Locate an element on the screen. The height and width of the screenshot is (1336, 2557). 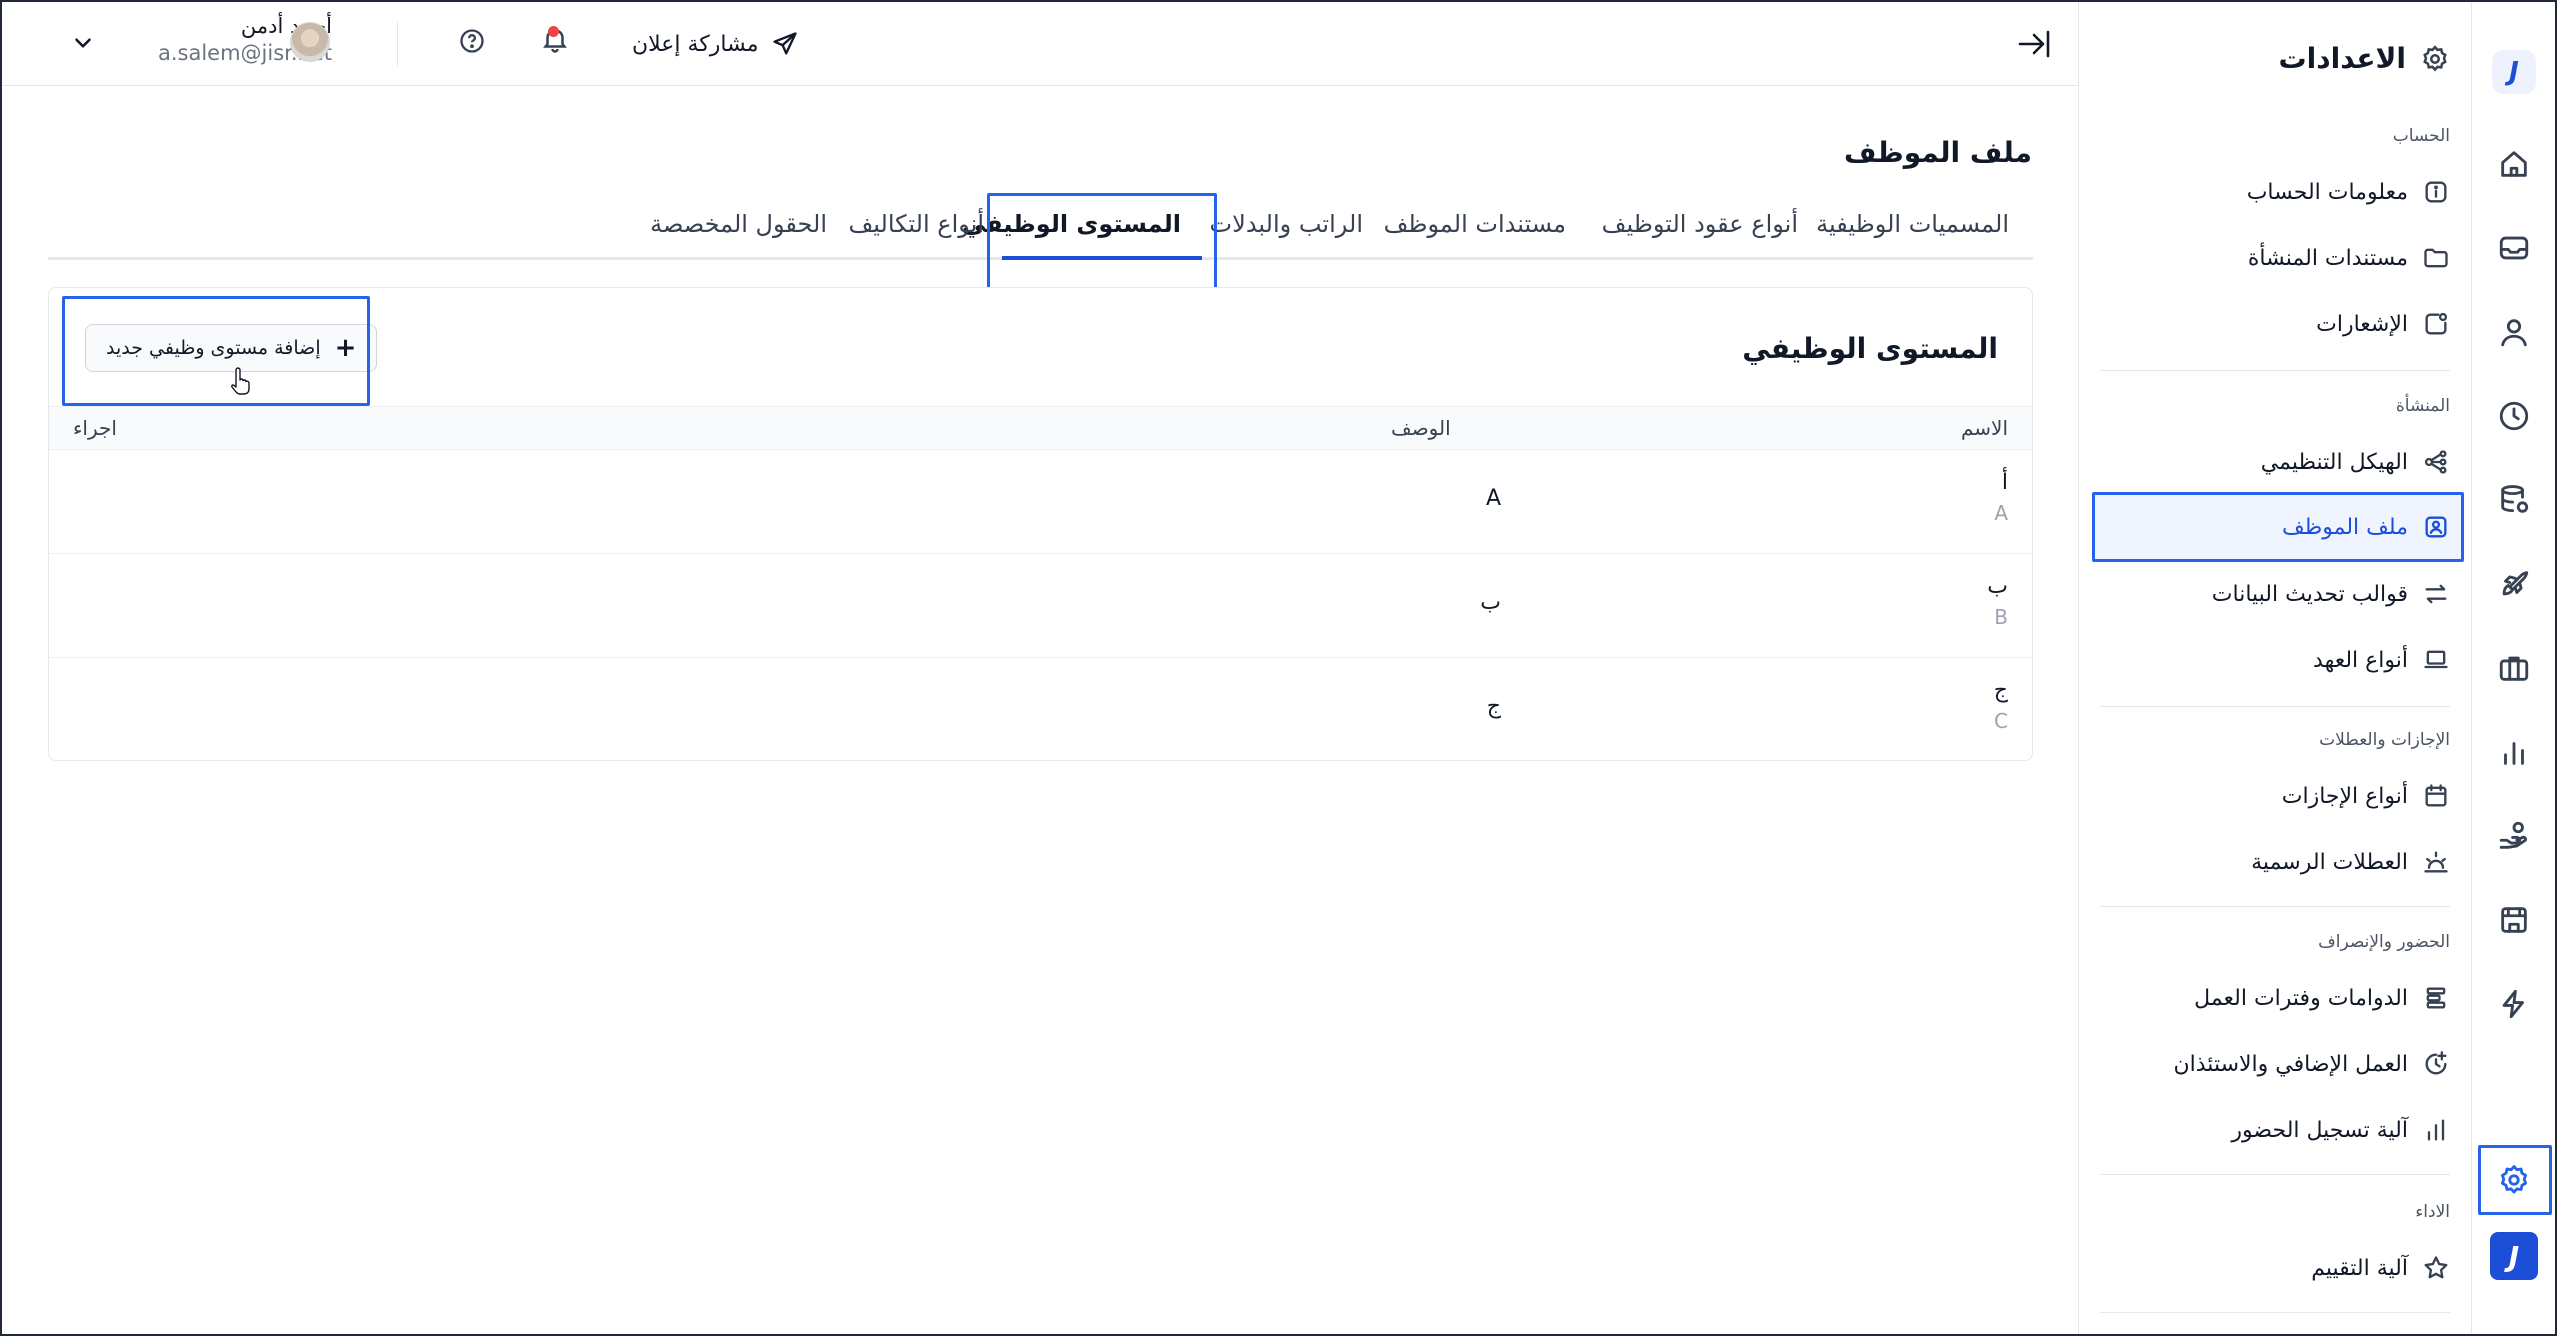
sidebar-item-leave-types: أنواع الإجازات is located at coordinates (2366, 796).